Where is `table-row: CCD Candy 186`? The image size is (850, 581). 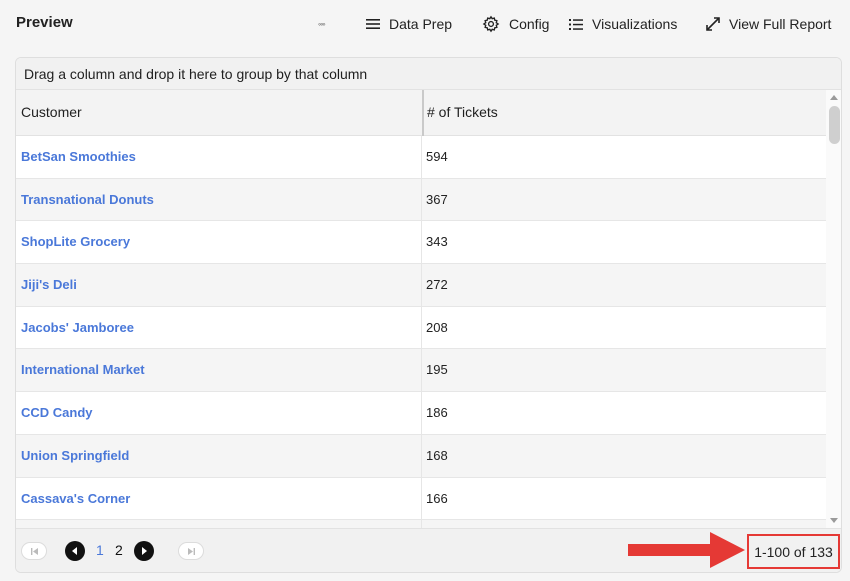
table-row: CCD Candy 186 is located at coordinates (421, 413).